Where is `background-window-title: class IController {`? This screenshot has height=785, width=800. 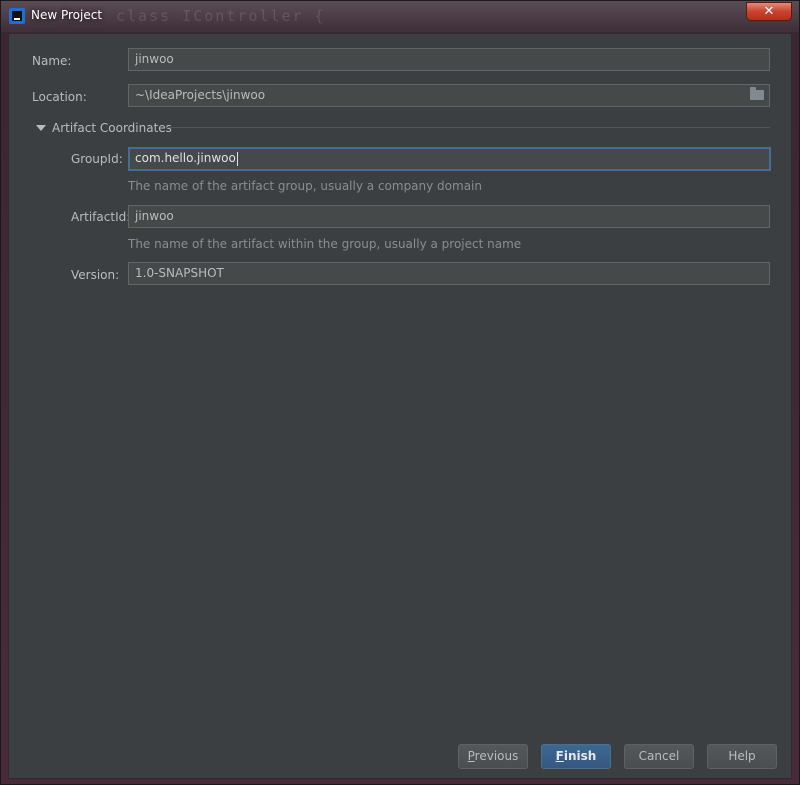
background-window-title: class IController { is located at coordinates (221, 16).